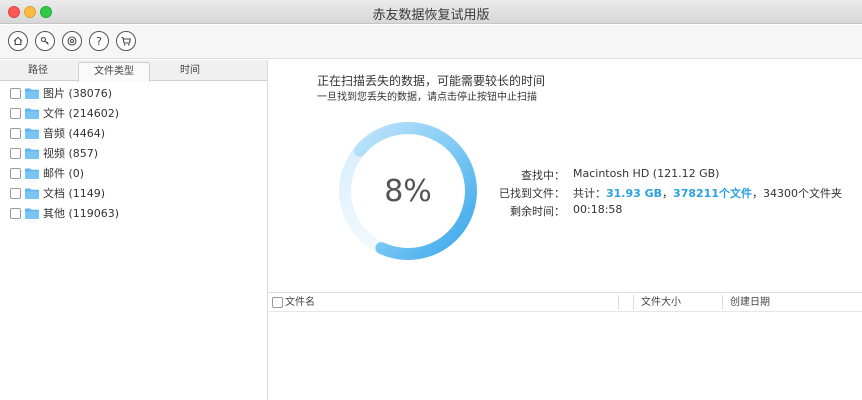 This screenshot has height=400, width=862. I want to click on remaining-label: 剩余时间：, so click(537, 211).